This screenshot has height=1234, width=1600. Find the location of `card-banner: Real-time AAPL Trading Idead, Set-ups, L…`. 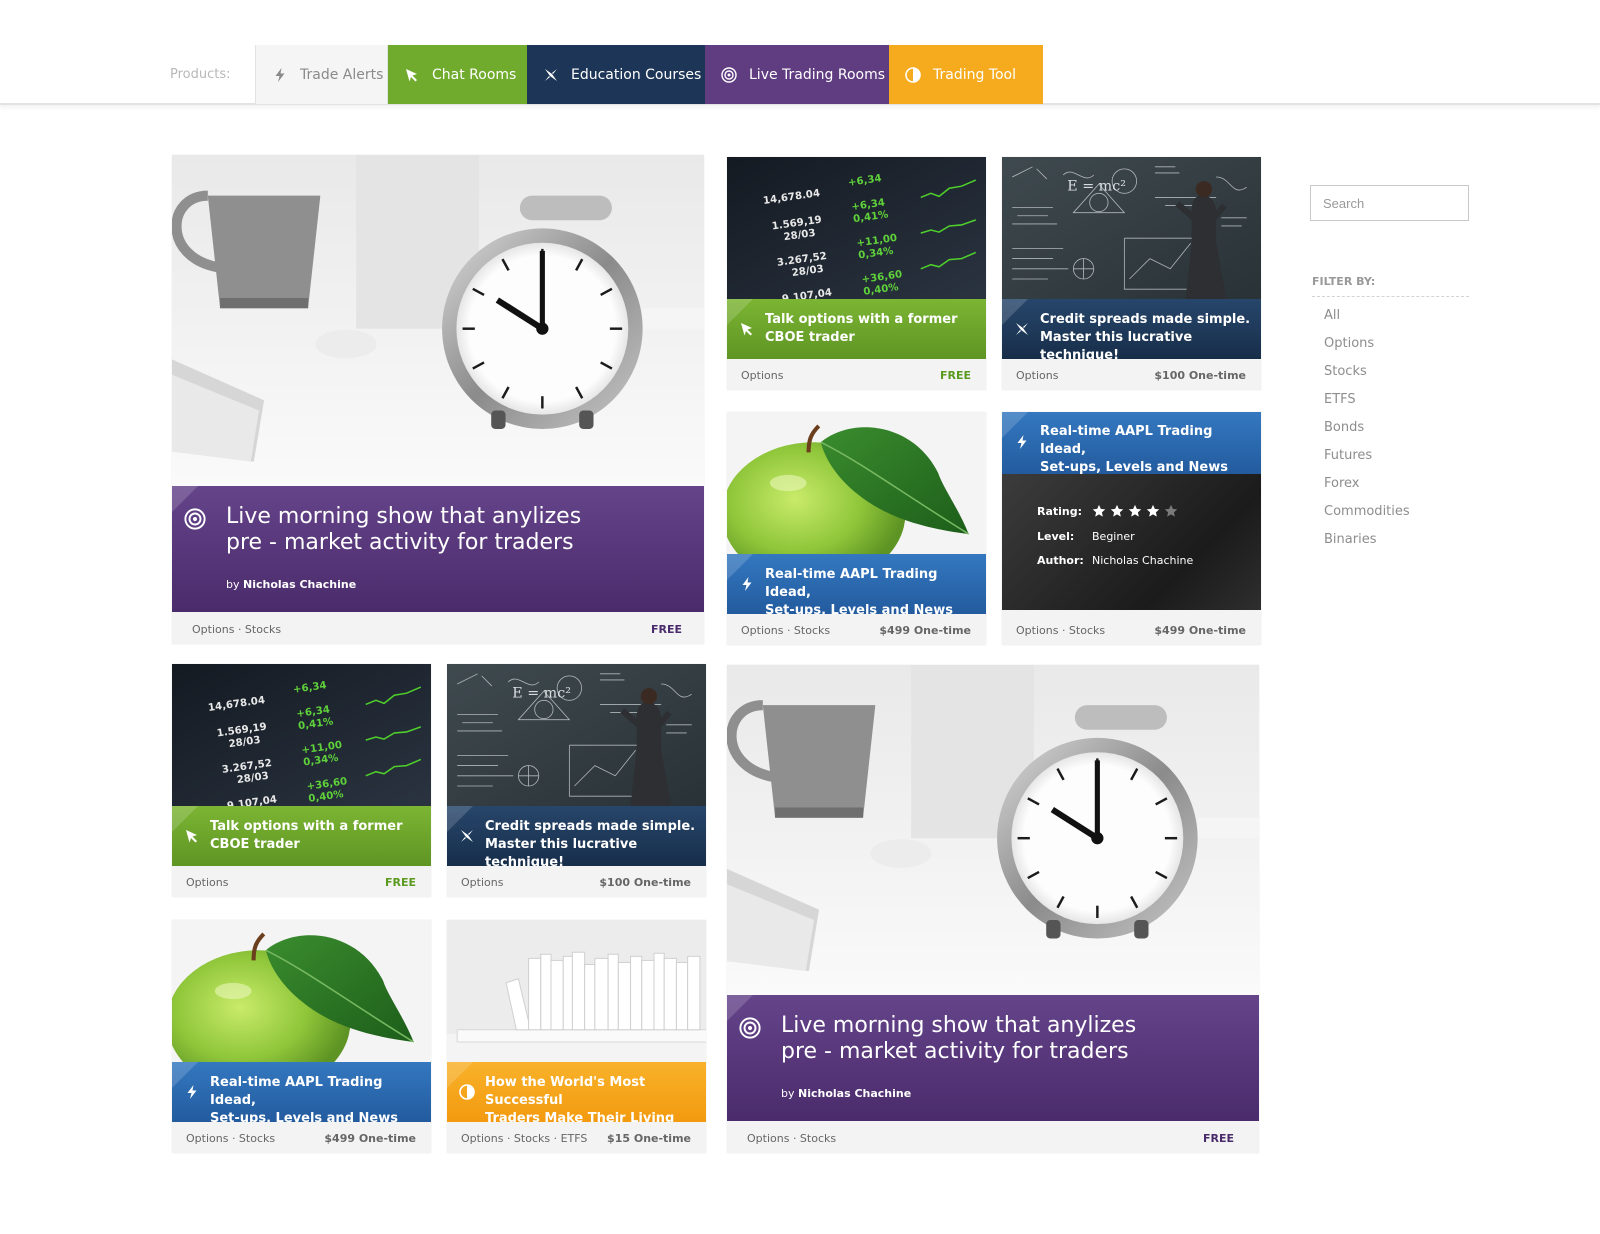

card-banner: Real-time AAPL Trading Idead, Set-ups, L… is located at coordinates (1131, 443).